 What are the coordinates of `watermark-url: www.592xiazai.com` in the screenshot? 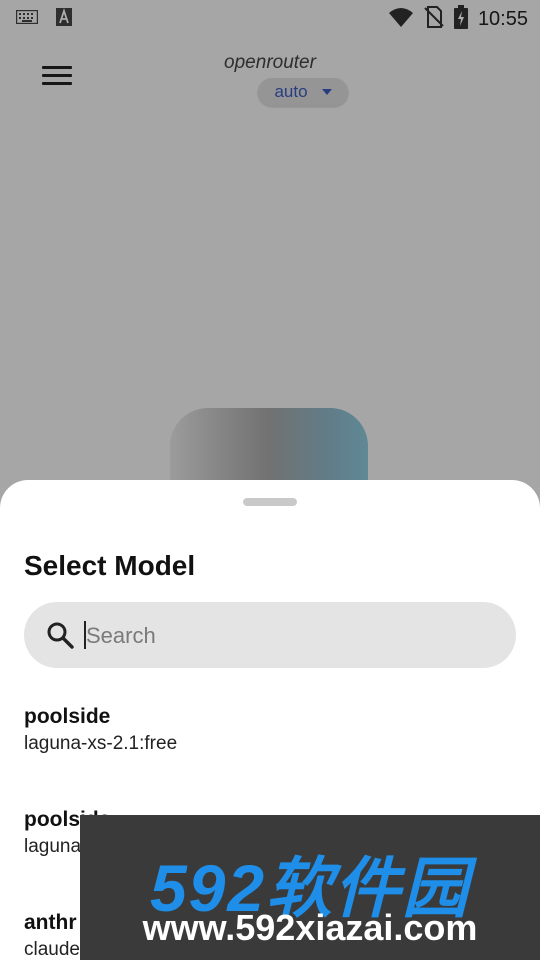 It's located at (310, 927).